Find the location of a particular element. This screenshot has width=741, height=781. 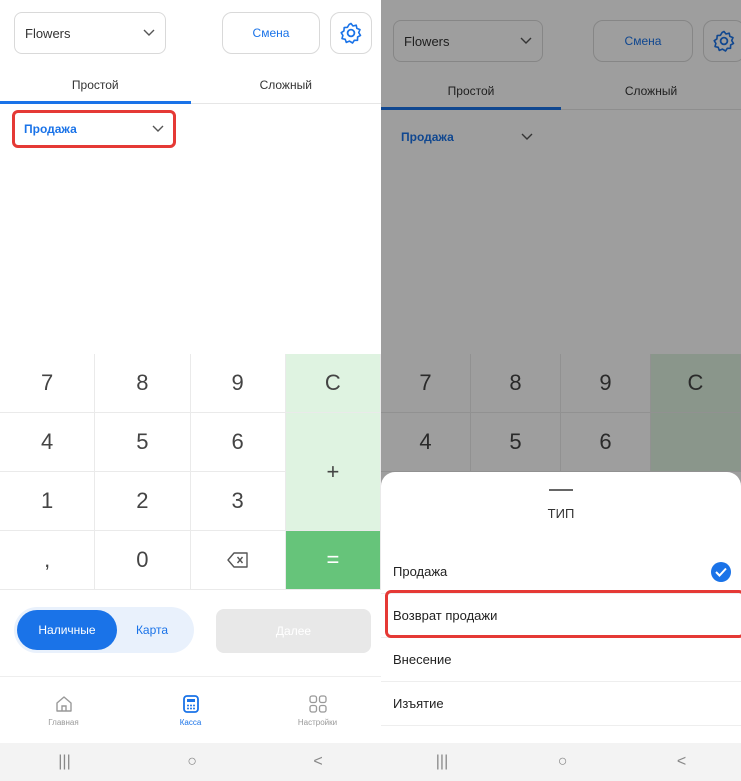

tab-complex: Сложный is located at coordinates (286, 84).